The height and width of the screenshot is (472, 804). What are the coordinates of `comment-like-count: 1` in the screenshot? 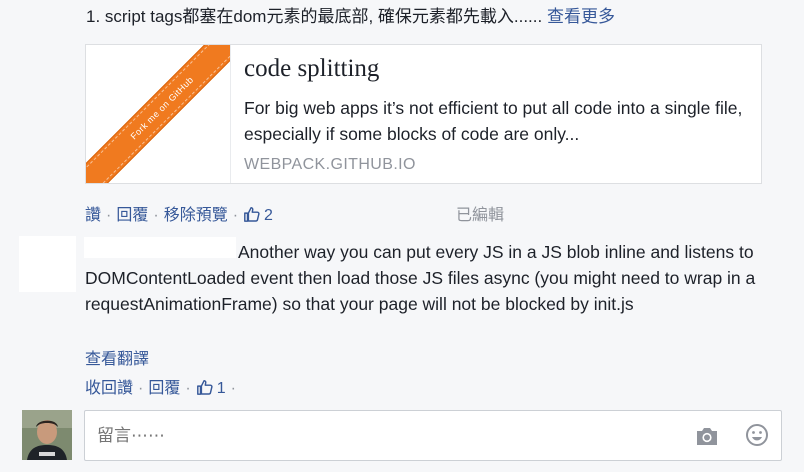 It's located at (211, 388).